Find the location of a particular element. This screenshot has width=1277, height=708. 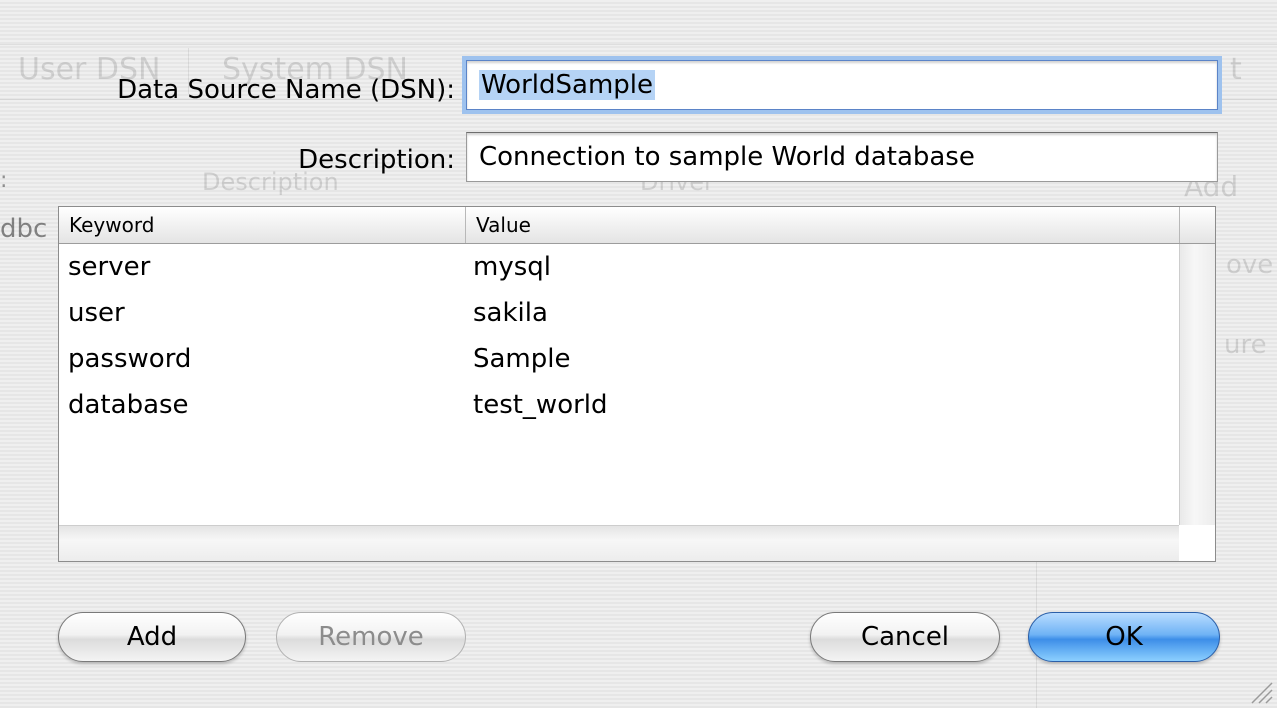

description-label: Description: is located at coordinates (376, 160).